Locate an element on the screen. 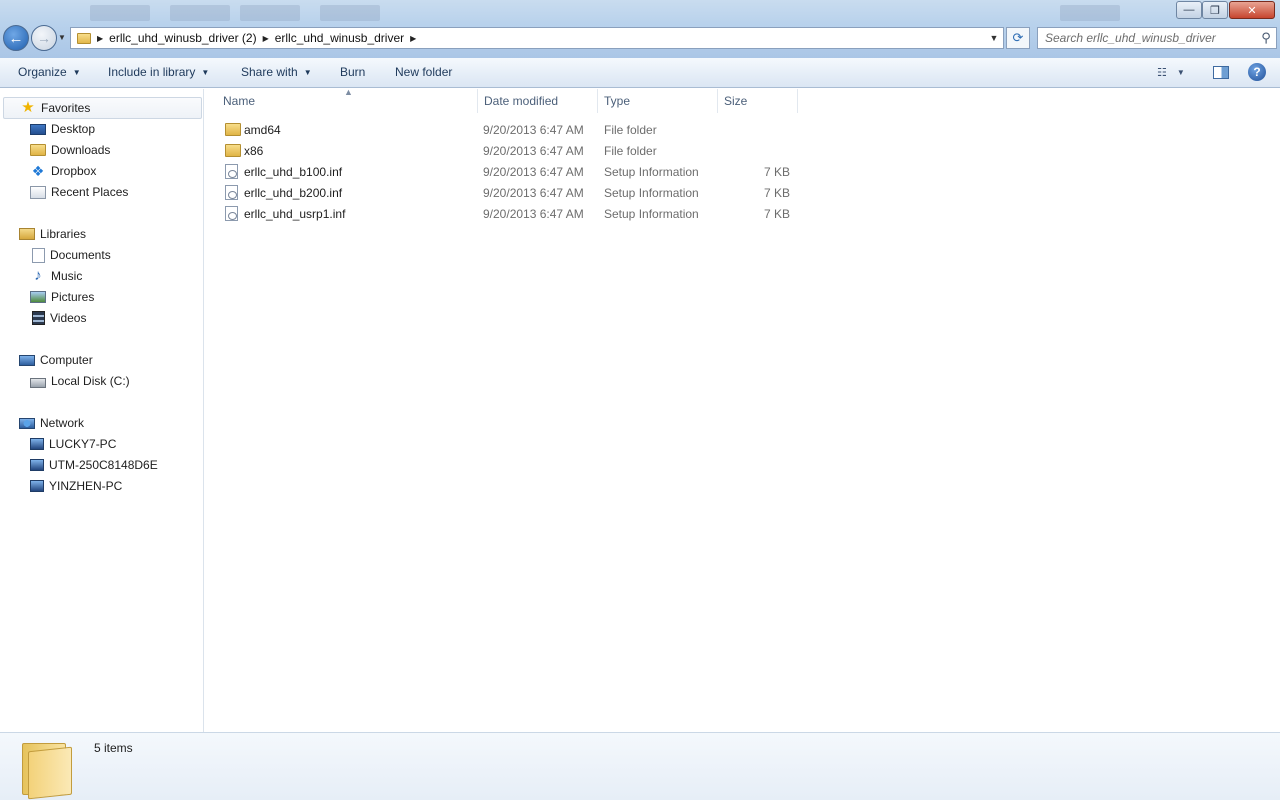  organize-button: Organize ▼ is located at coordinates (49, 72).